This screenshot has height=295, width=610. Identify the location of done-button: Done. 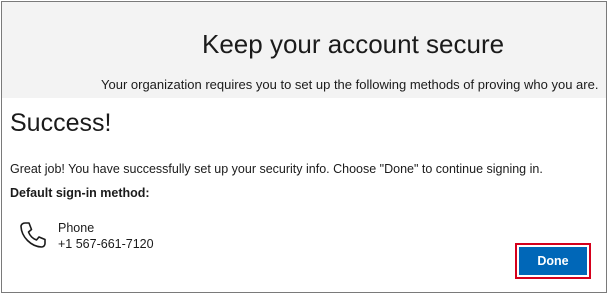
(553, 261).